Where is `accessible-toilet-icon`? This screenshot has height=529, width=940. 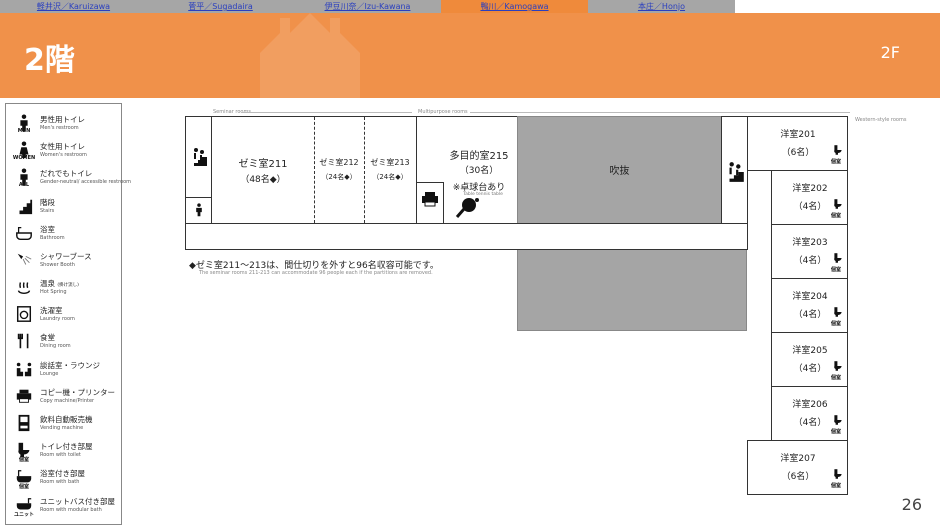
accessible-toilet-icon is located at coordinates (199, 210).